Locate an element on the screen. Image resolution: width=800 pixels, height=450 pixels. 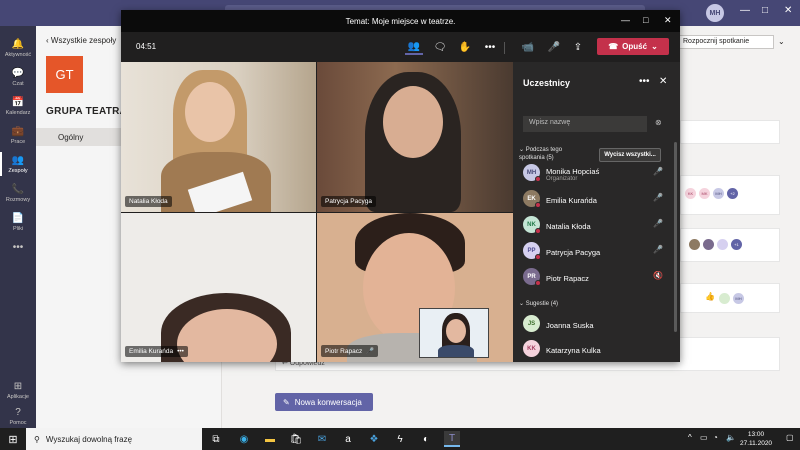
participant-name: Monika Hopciaś is located at coordinates (573, 171).